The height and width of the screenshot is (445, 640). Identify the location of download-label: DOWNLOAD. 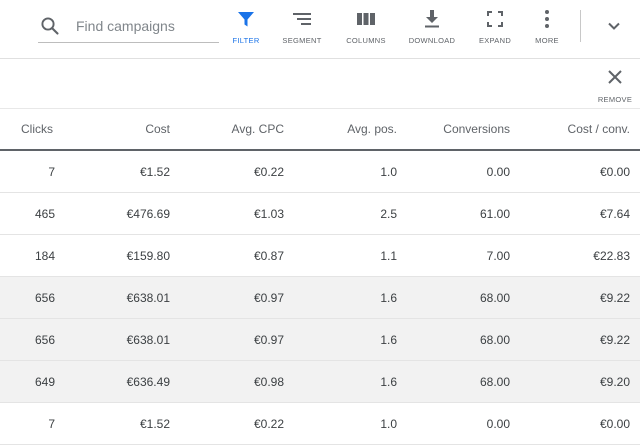
(432, 40).